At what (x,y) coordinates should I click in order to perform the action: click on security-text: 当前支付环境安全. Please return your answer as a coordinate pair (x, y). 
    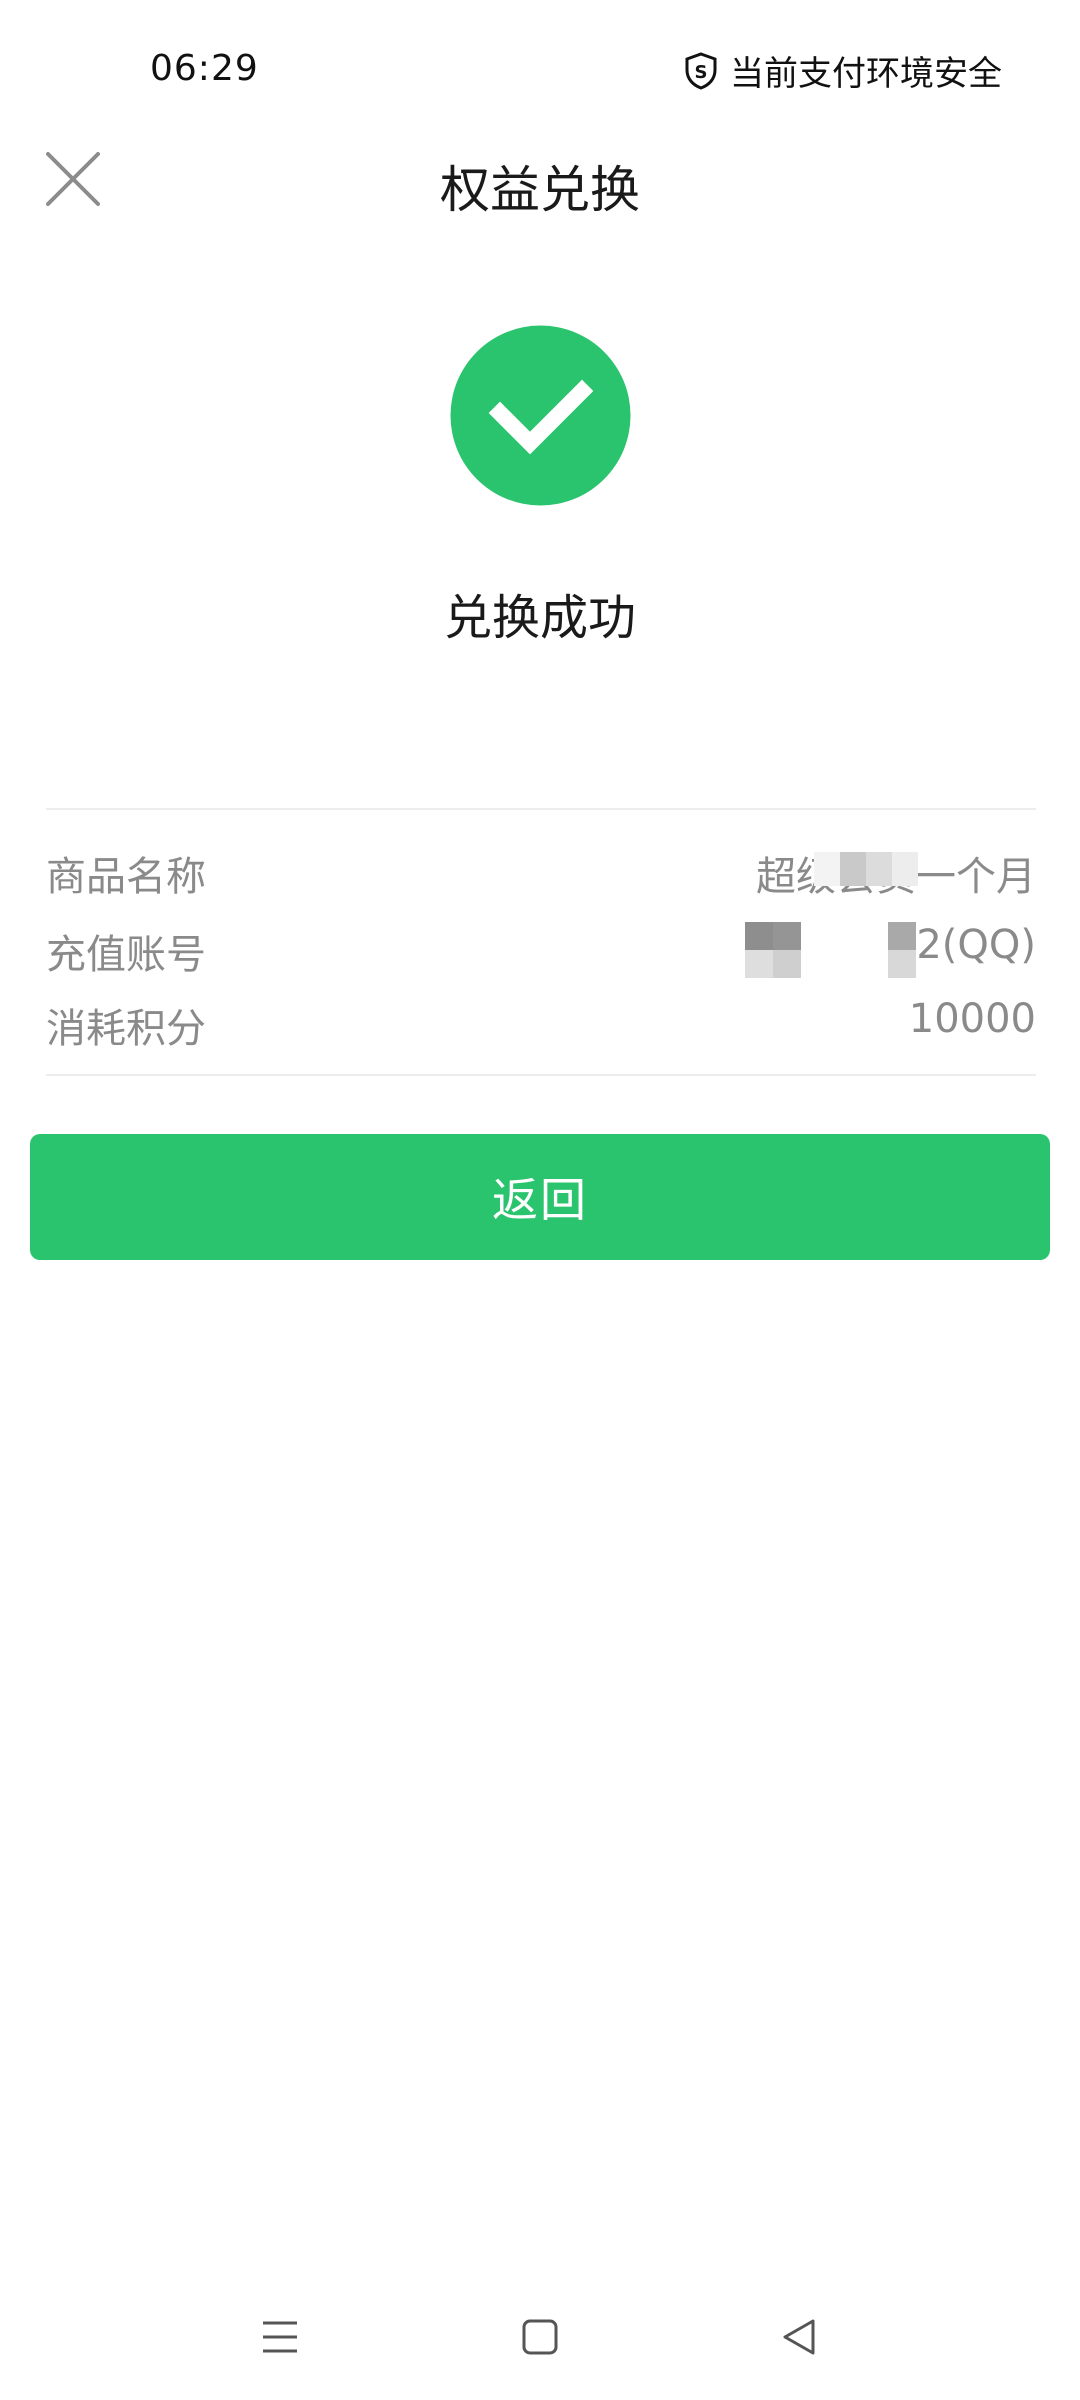
    Looking at the image, I should click on (866, 74).